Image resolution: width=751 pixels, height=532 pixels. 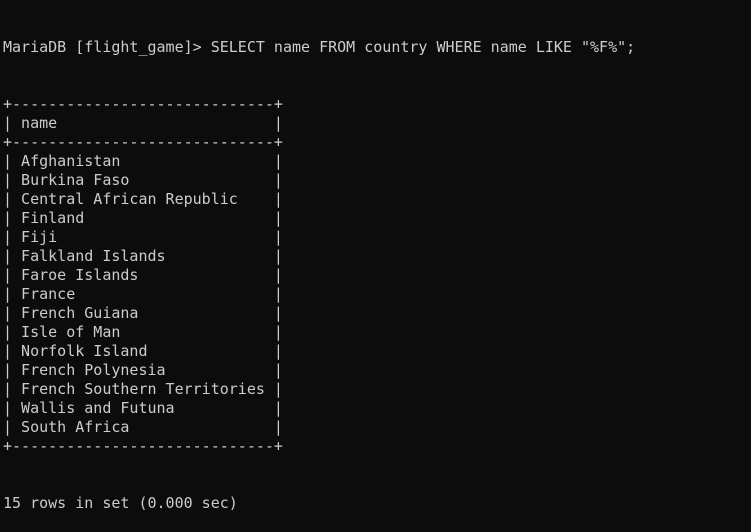 What do you see at coordinates (120, 503) in the screenshot?
I see `result-summary: 15 rows in set (0.000 sec)` at bounding box center [120, 503].